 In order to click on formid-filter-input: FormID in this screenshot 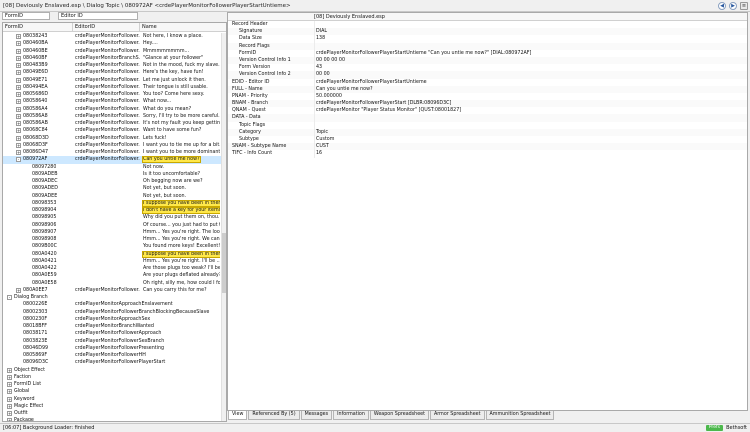, I will do `click(26, 16)`.